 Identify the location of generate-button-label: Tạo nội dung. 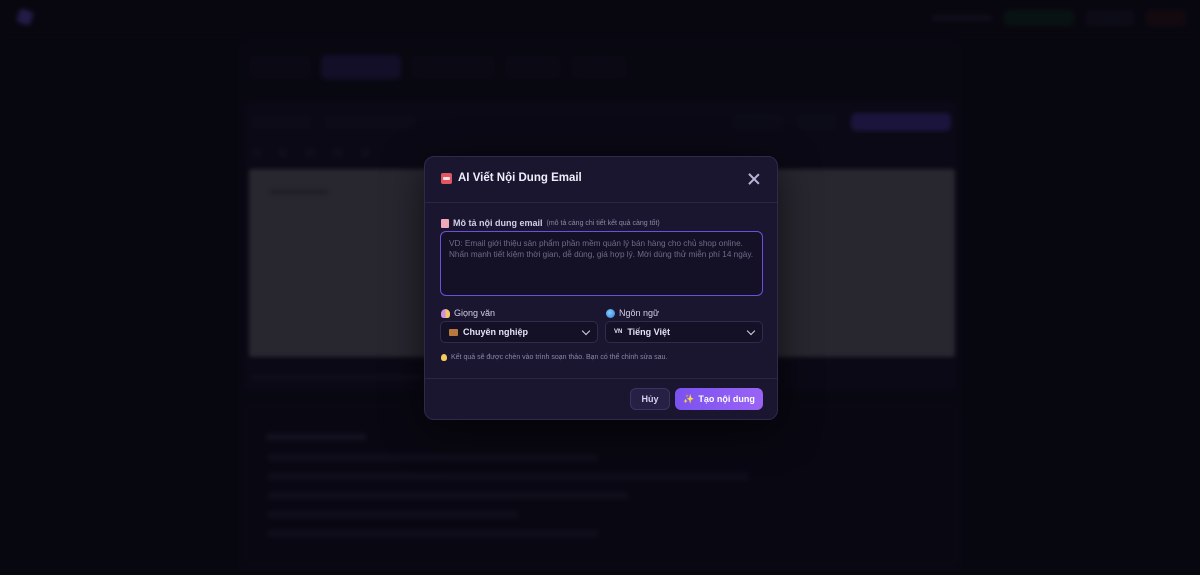
(726, 399).